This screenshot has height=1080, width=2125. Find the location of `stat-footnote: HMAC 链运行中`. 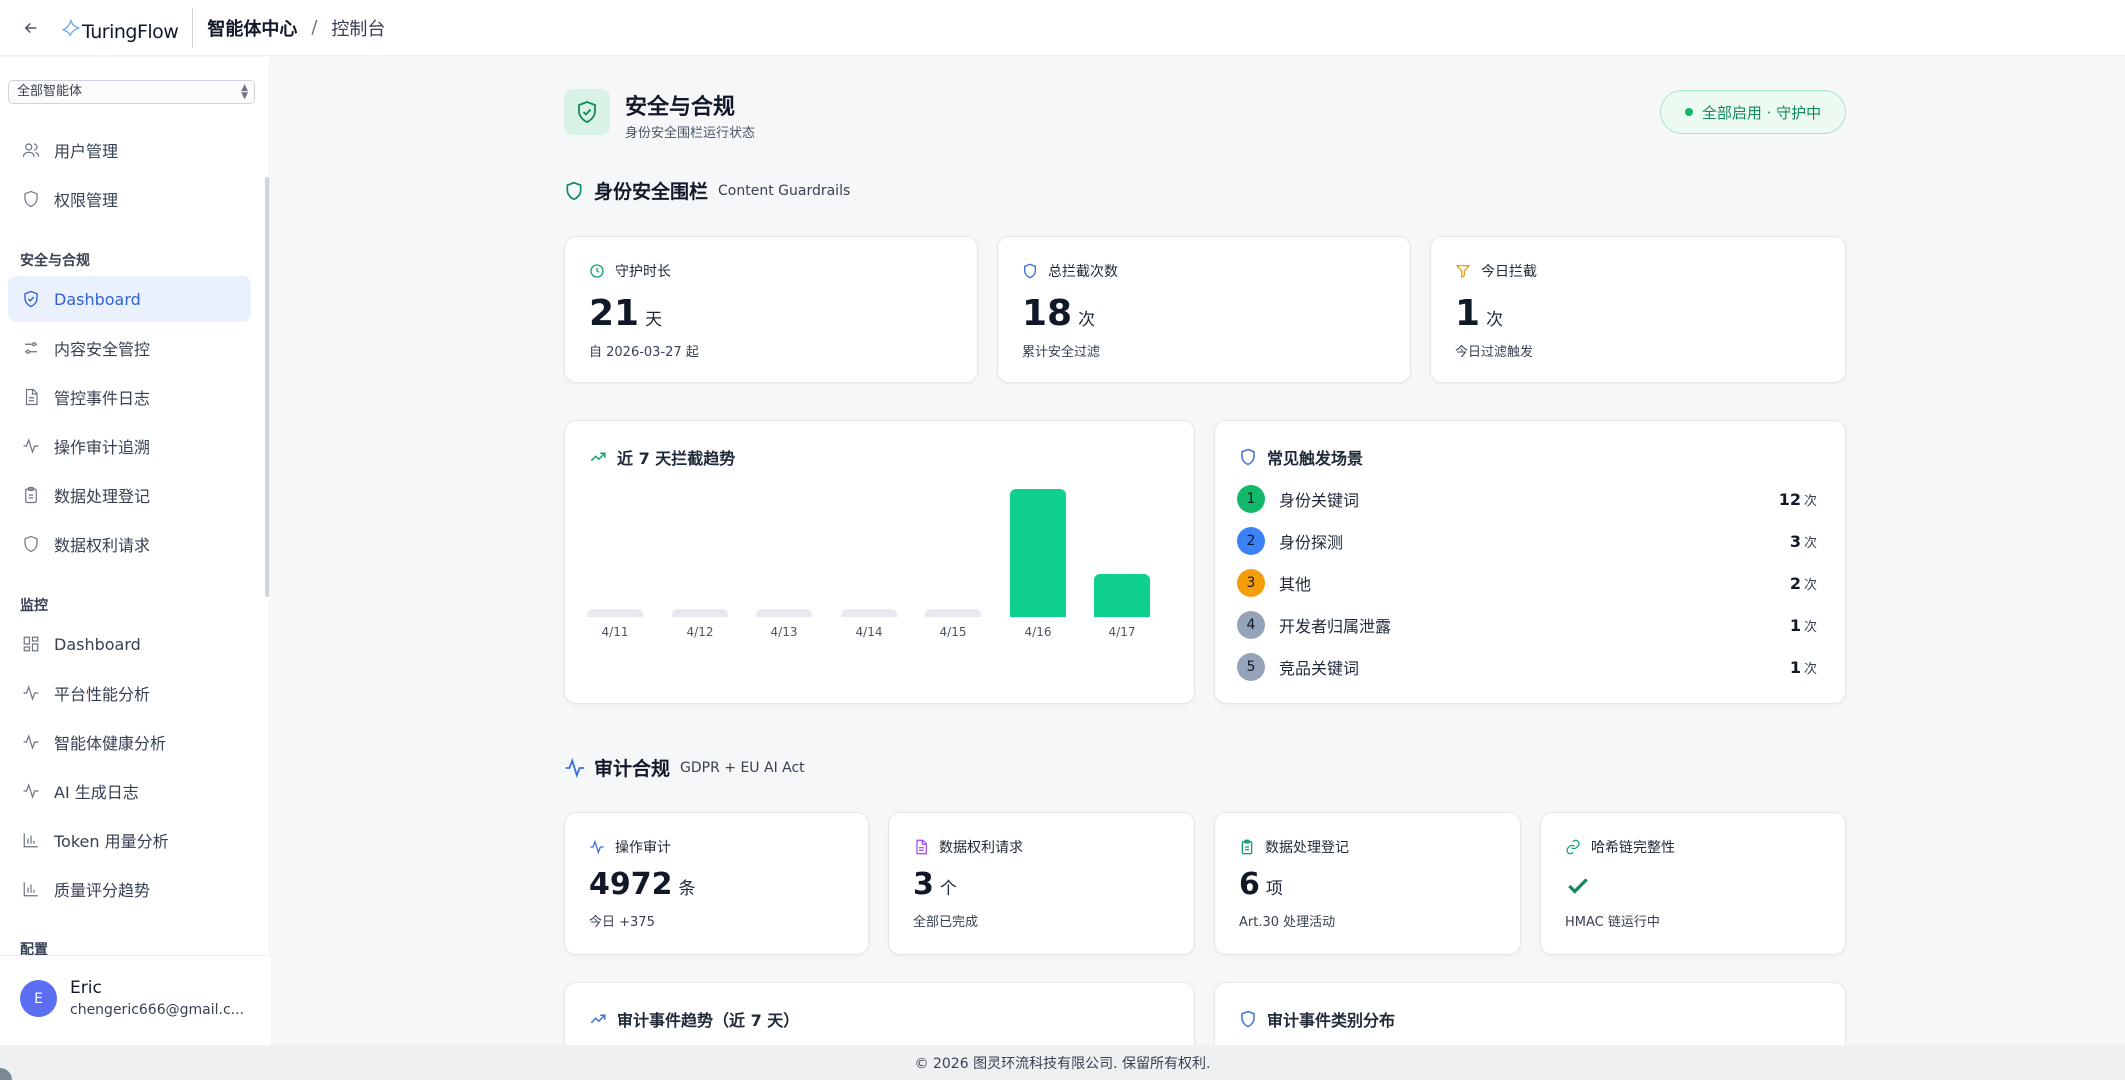

stat-footnote: HMAC 链运行中 is located at coordinates (1612, 922).